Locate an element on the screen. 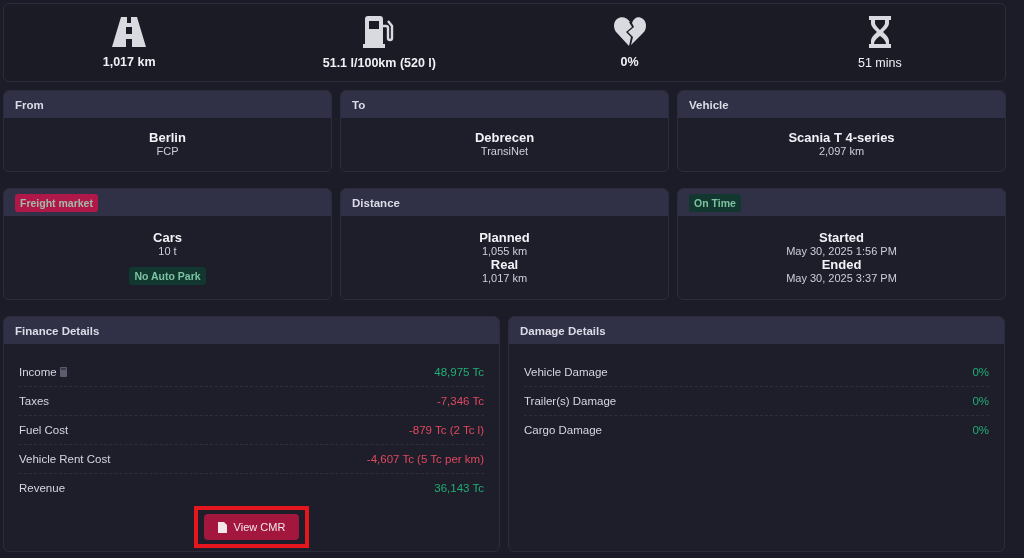 The height and width of the screenshot is (558, 1024). card-detail: 1,017 km is located at coordinates (504, 278).